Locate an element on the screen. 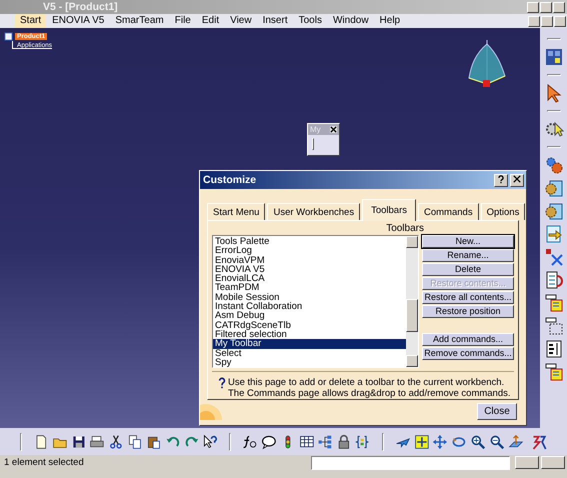 The width and height of the screenshot is (567, 478). tab: Commands is located at coordinates (448, 211).